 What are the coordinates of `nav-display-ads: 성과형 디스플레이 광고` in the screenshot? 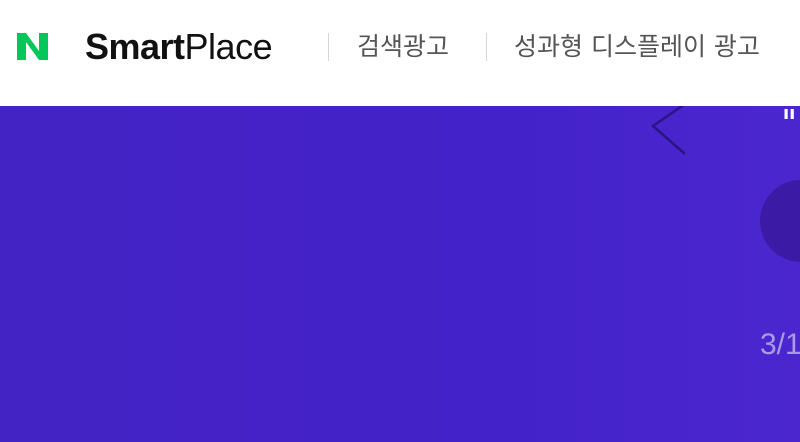 It's located at (637, 47).